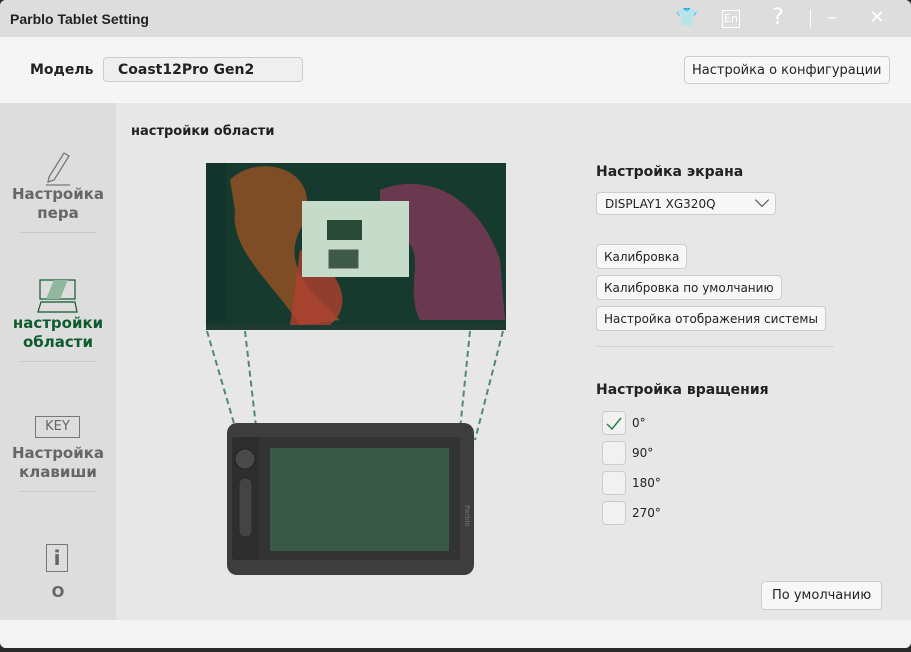 Image resolution: width=911 pixels, height=652 pixels. What do you see at coordinates (350, 499) in the screenshot?
I see `tablet-illustration` at bounding box center [350, 499].